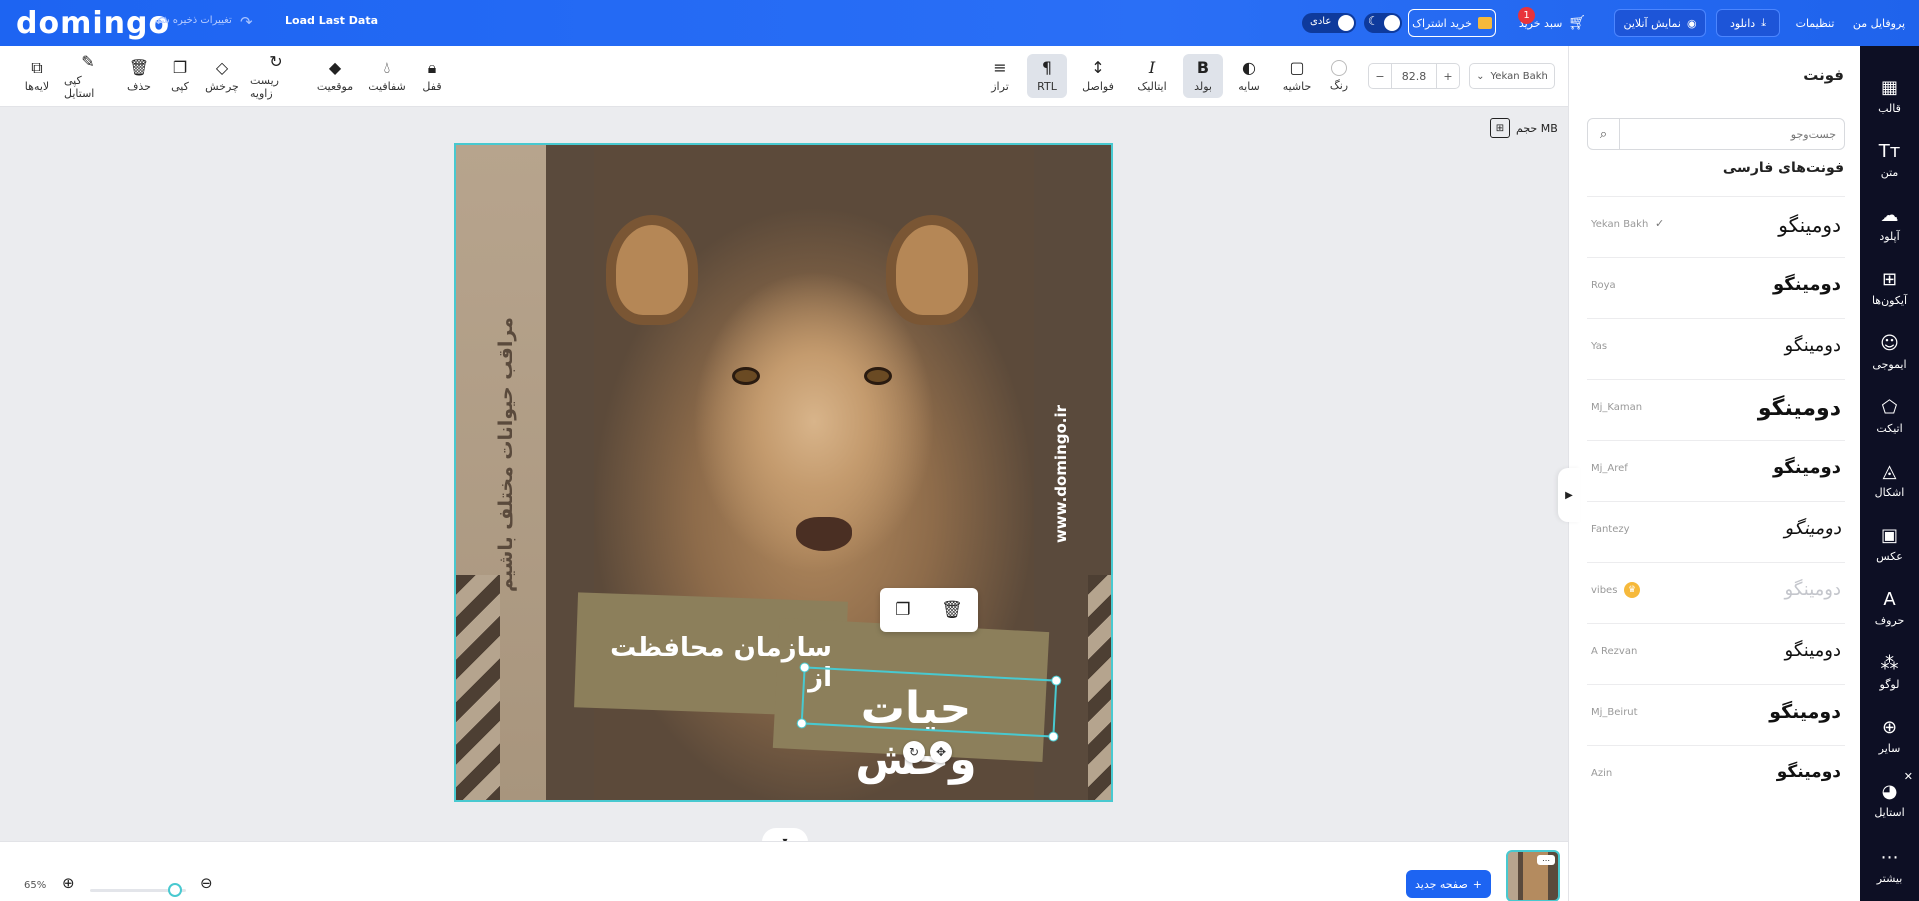 The height and width of the screenshot is (901, 1919). I want to click on page-thumbnail: ⋯, so click(1533, 875).